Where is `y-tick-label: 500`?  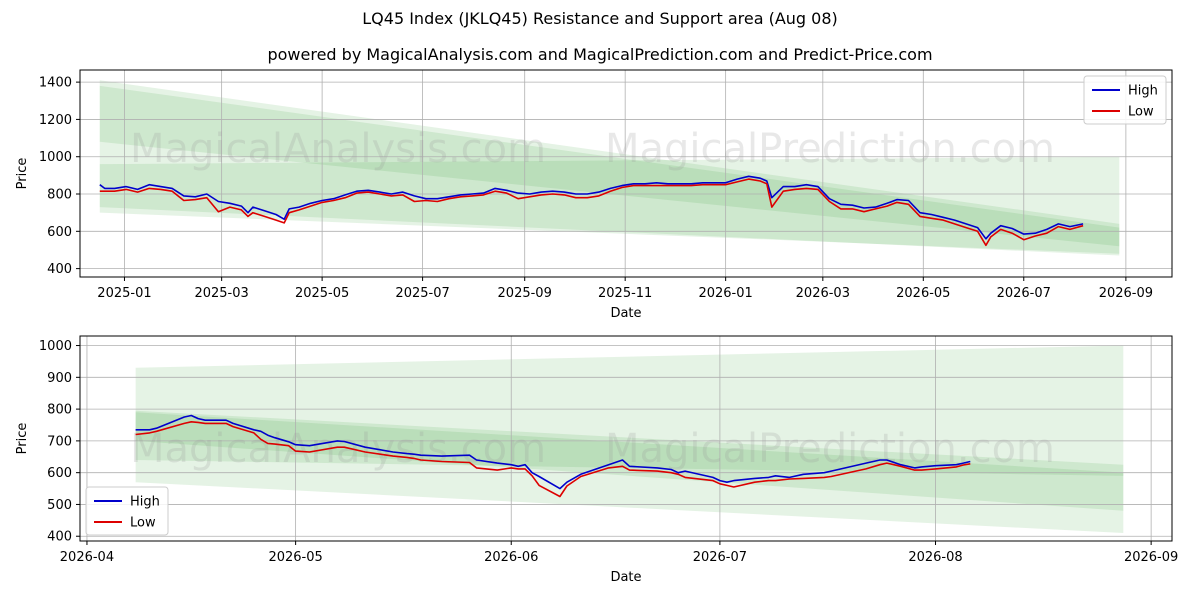
y-tick-label: 500 is located at coordinates (59, 505).